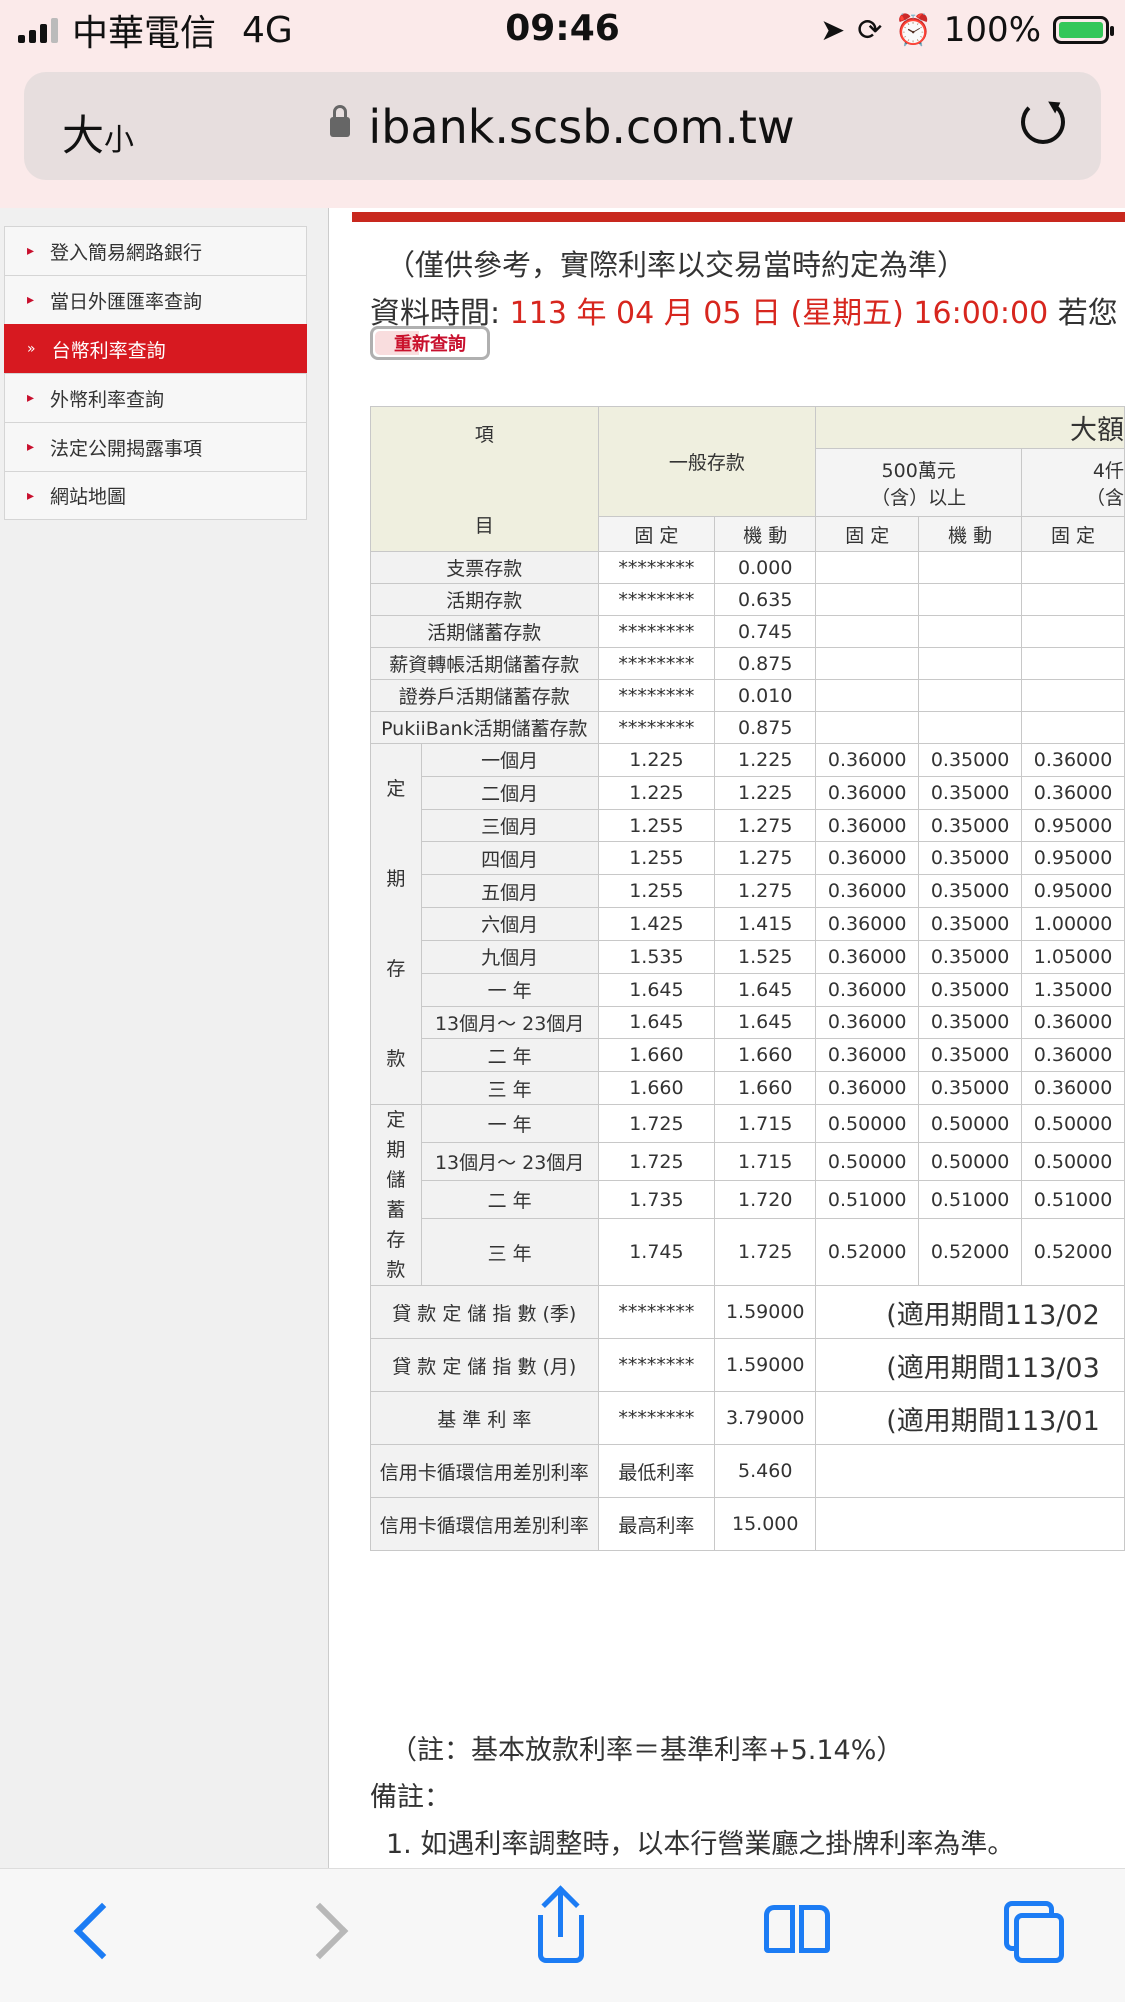 The height and width of the screenshot is (2002, 1125). Describe the element at coordinates (396, 1195) in the screenshot. I see `category-label: 定期儲蓄存款` at that location.